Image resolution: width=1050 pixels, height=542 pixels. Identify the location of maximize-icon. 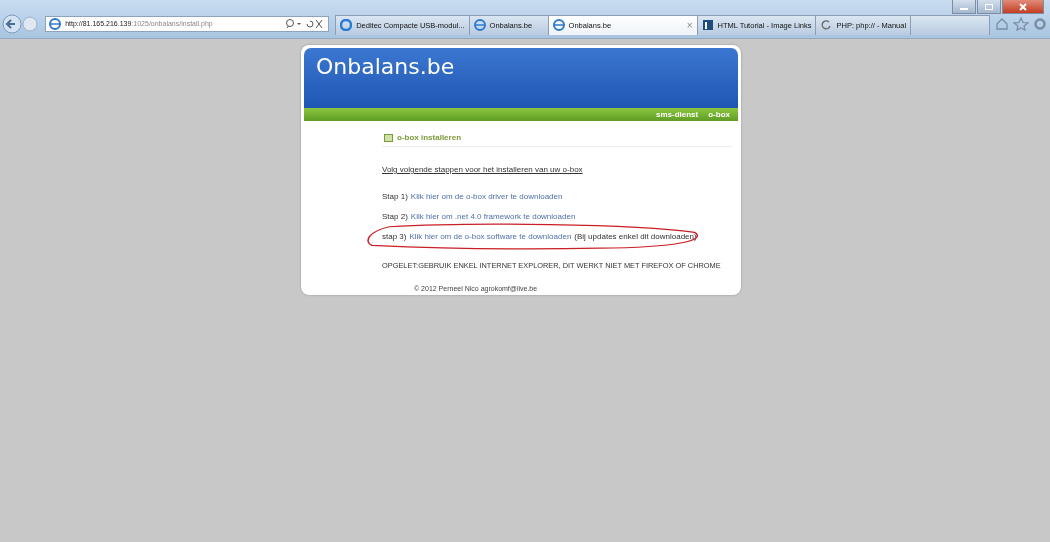
(989, 6).